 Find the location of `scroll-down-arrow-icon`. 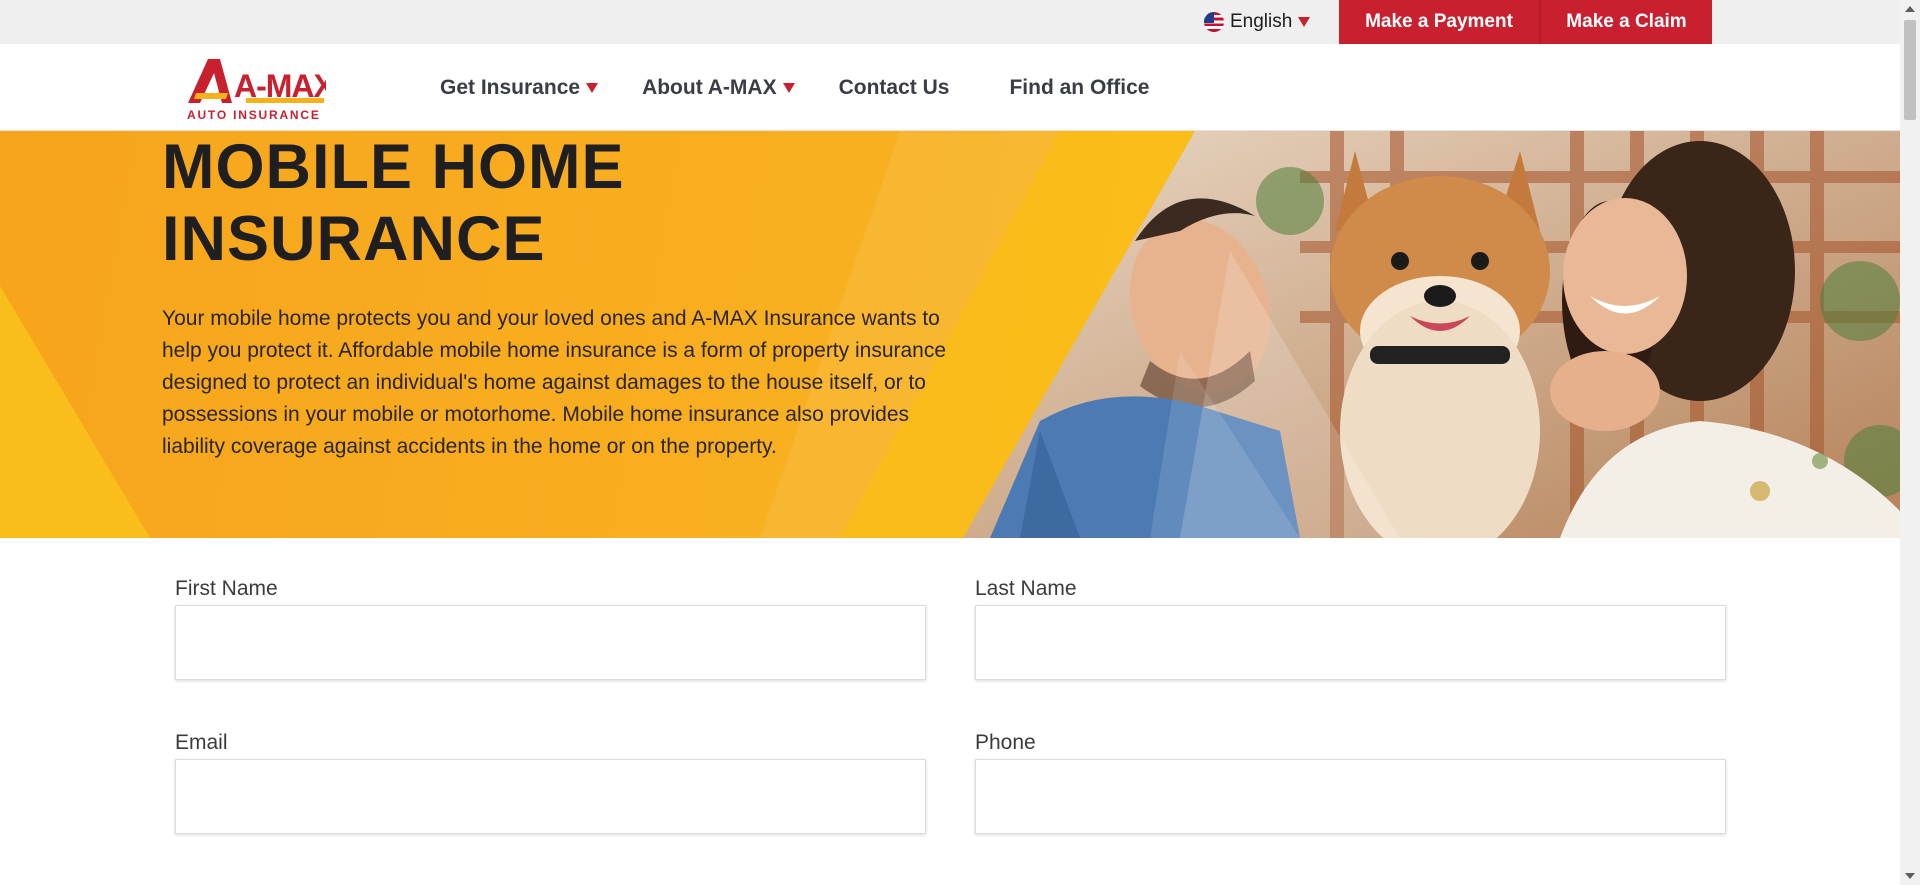

scroll-down-arrow-icon is located at coordinates (1910, 876).